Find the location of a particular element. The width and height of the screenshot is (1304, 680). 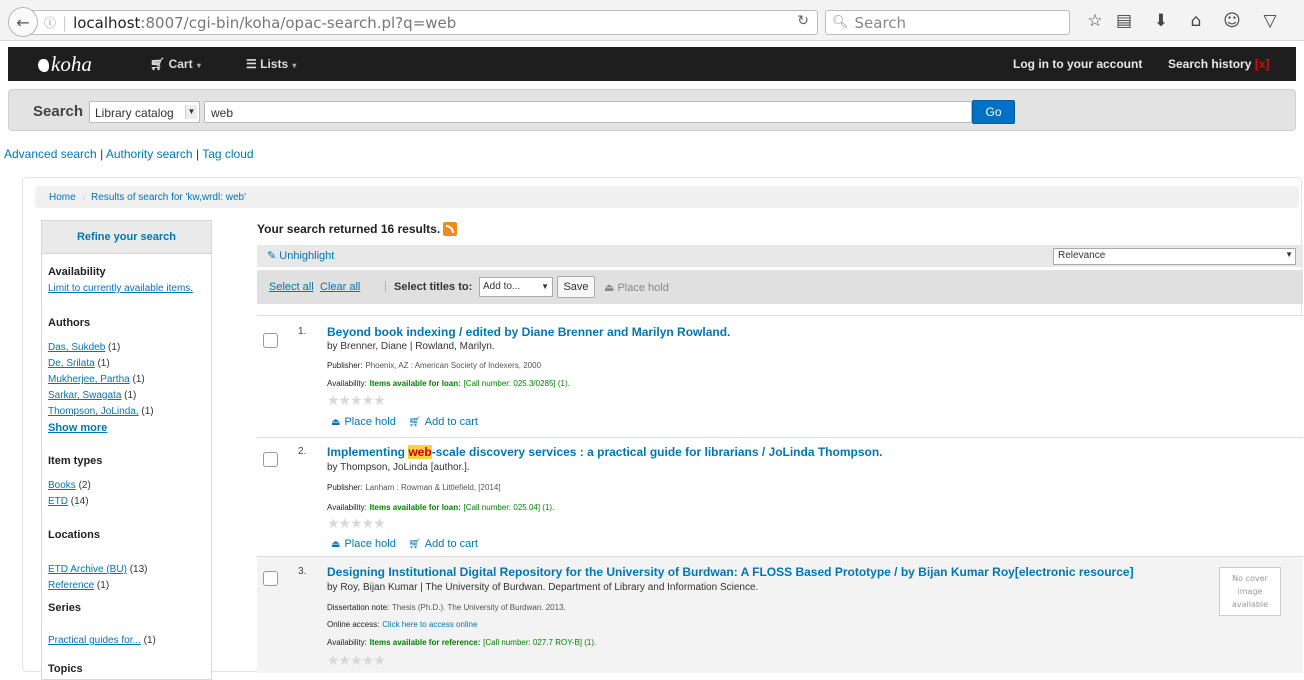

clear-all-link: Clear all is located at coordinates (340, 287).